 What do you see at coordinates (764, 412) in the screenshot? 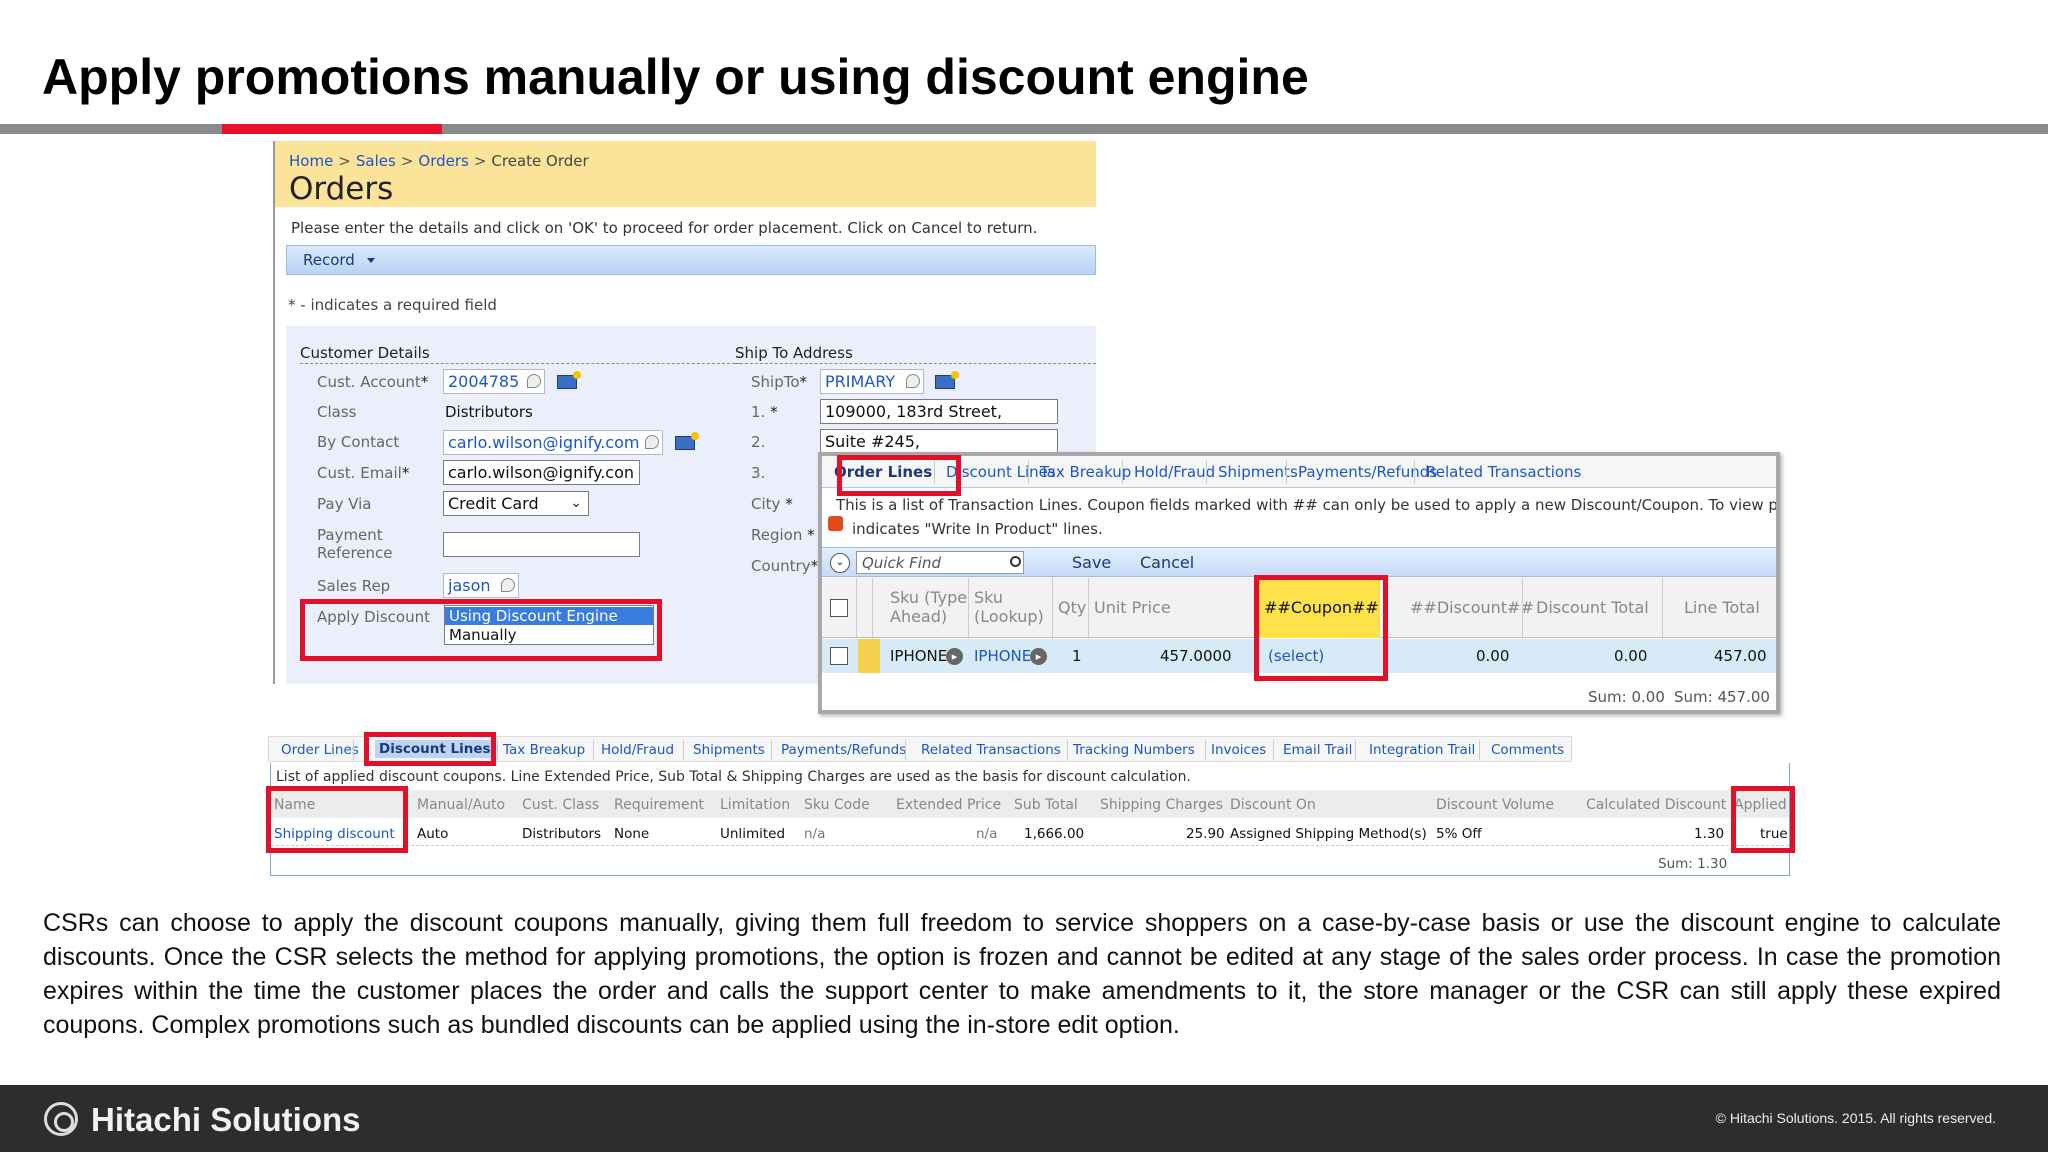
I see `address-line1-label: 1. *` at bounding box center [764, 412].